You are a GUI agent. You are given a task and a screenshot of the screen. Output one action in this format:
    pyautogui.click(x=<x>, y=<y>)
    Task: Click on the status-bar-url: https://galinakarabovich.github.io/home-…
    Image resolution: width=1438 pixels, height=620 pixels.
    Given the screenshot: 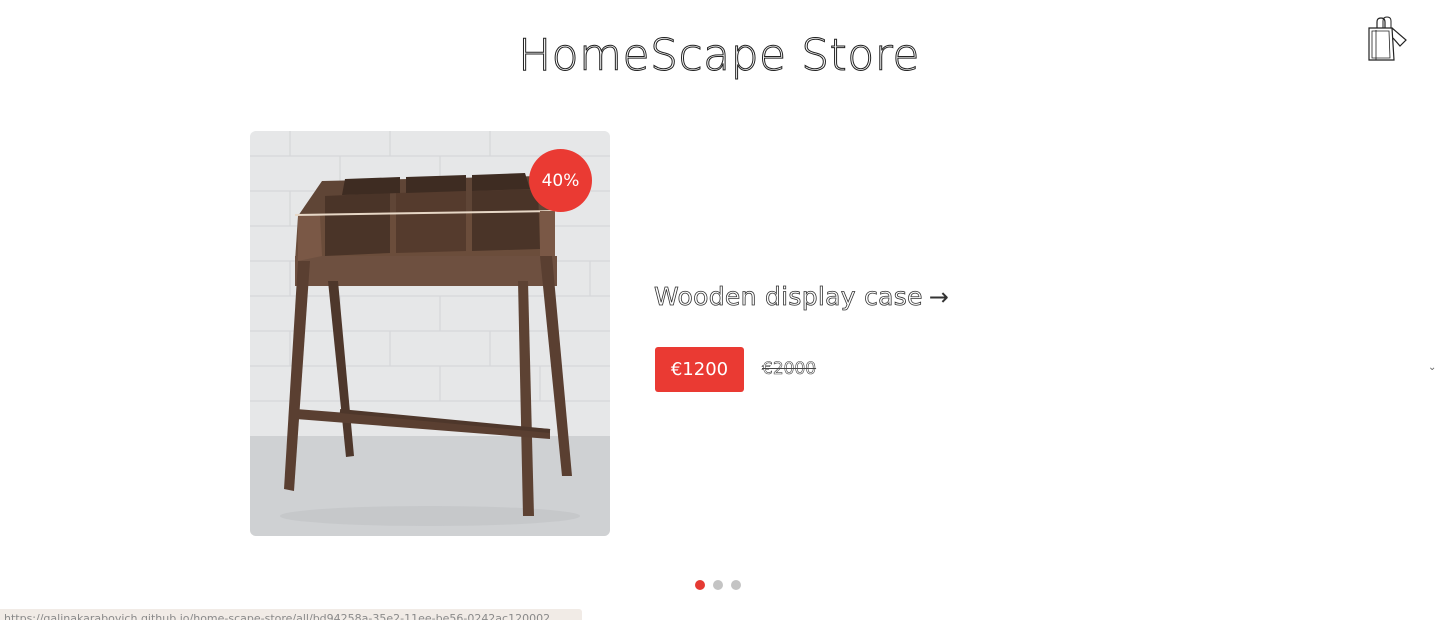 What is the action you would take?
    pyautogui.click(x=291, y=614)
    